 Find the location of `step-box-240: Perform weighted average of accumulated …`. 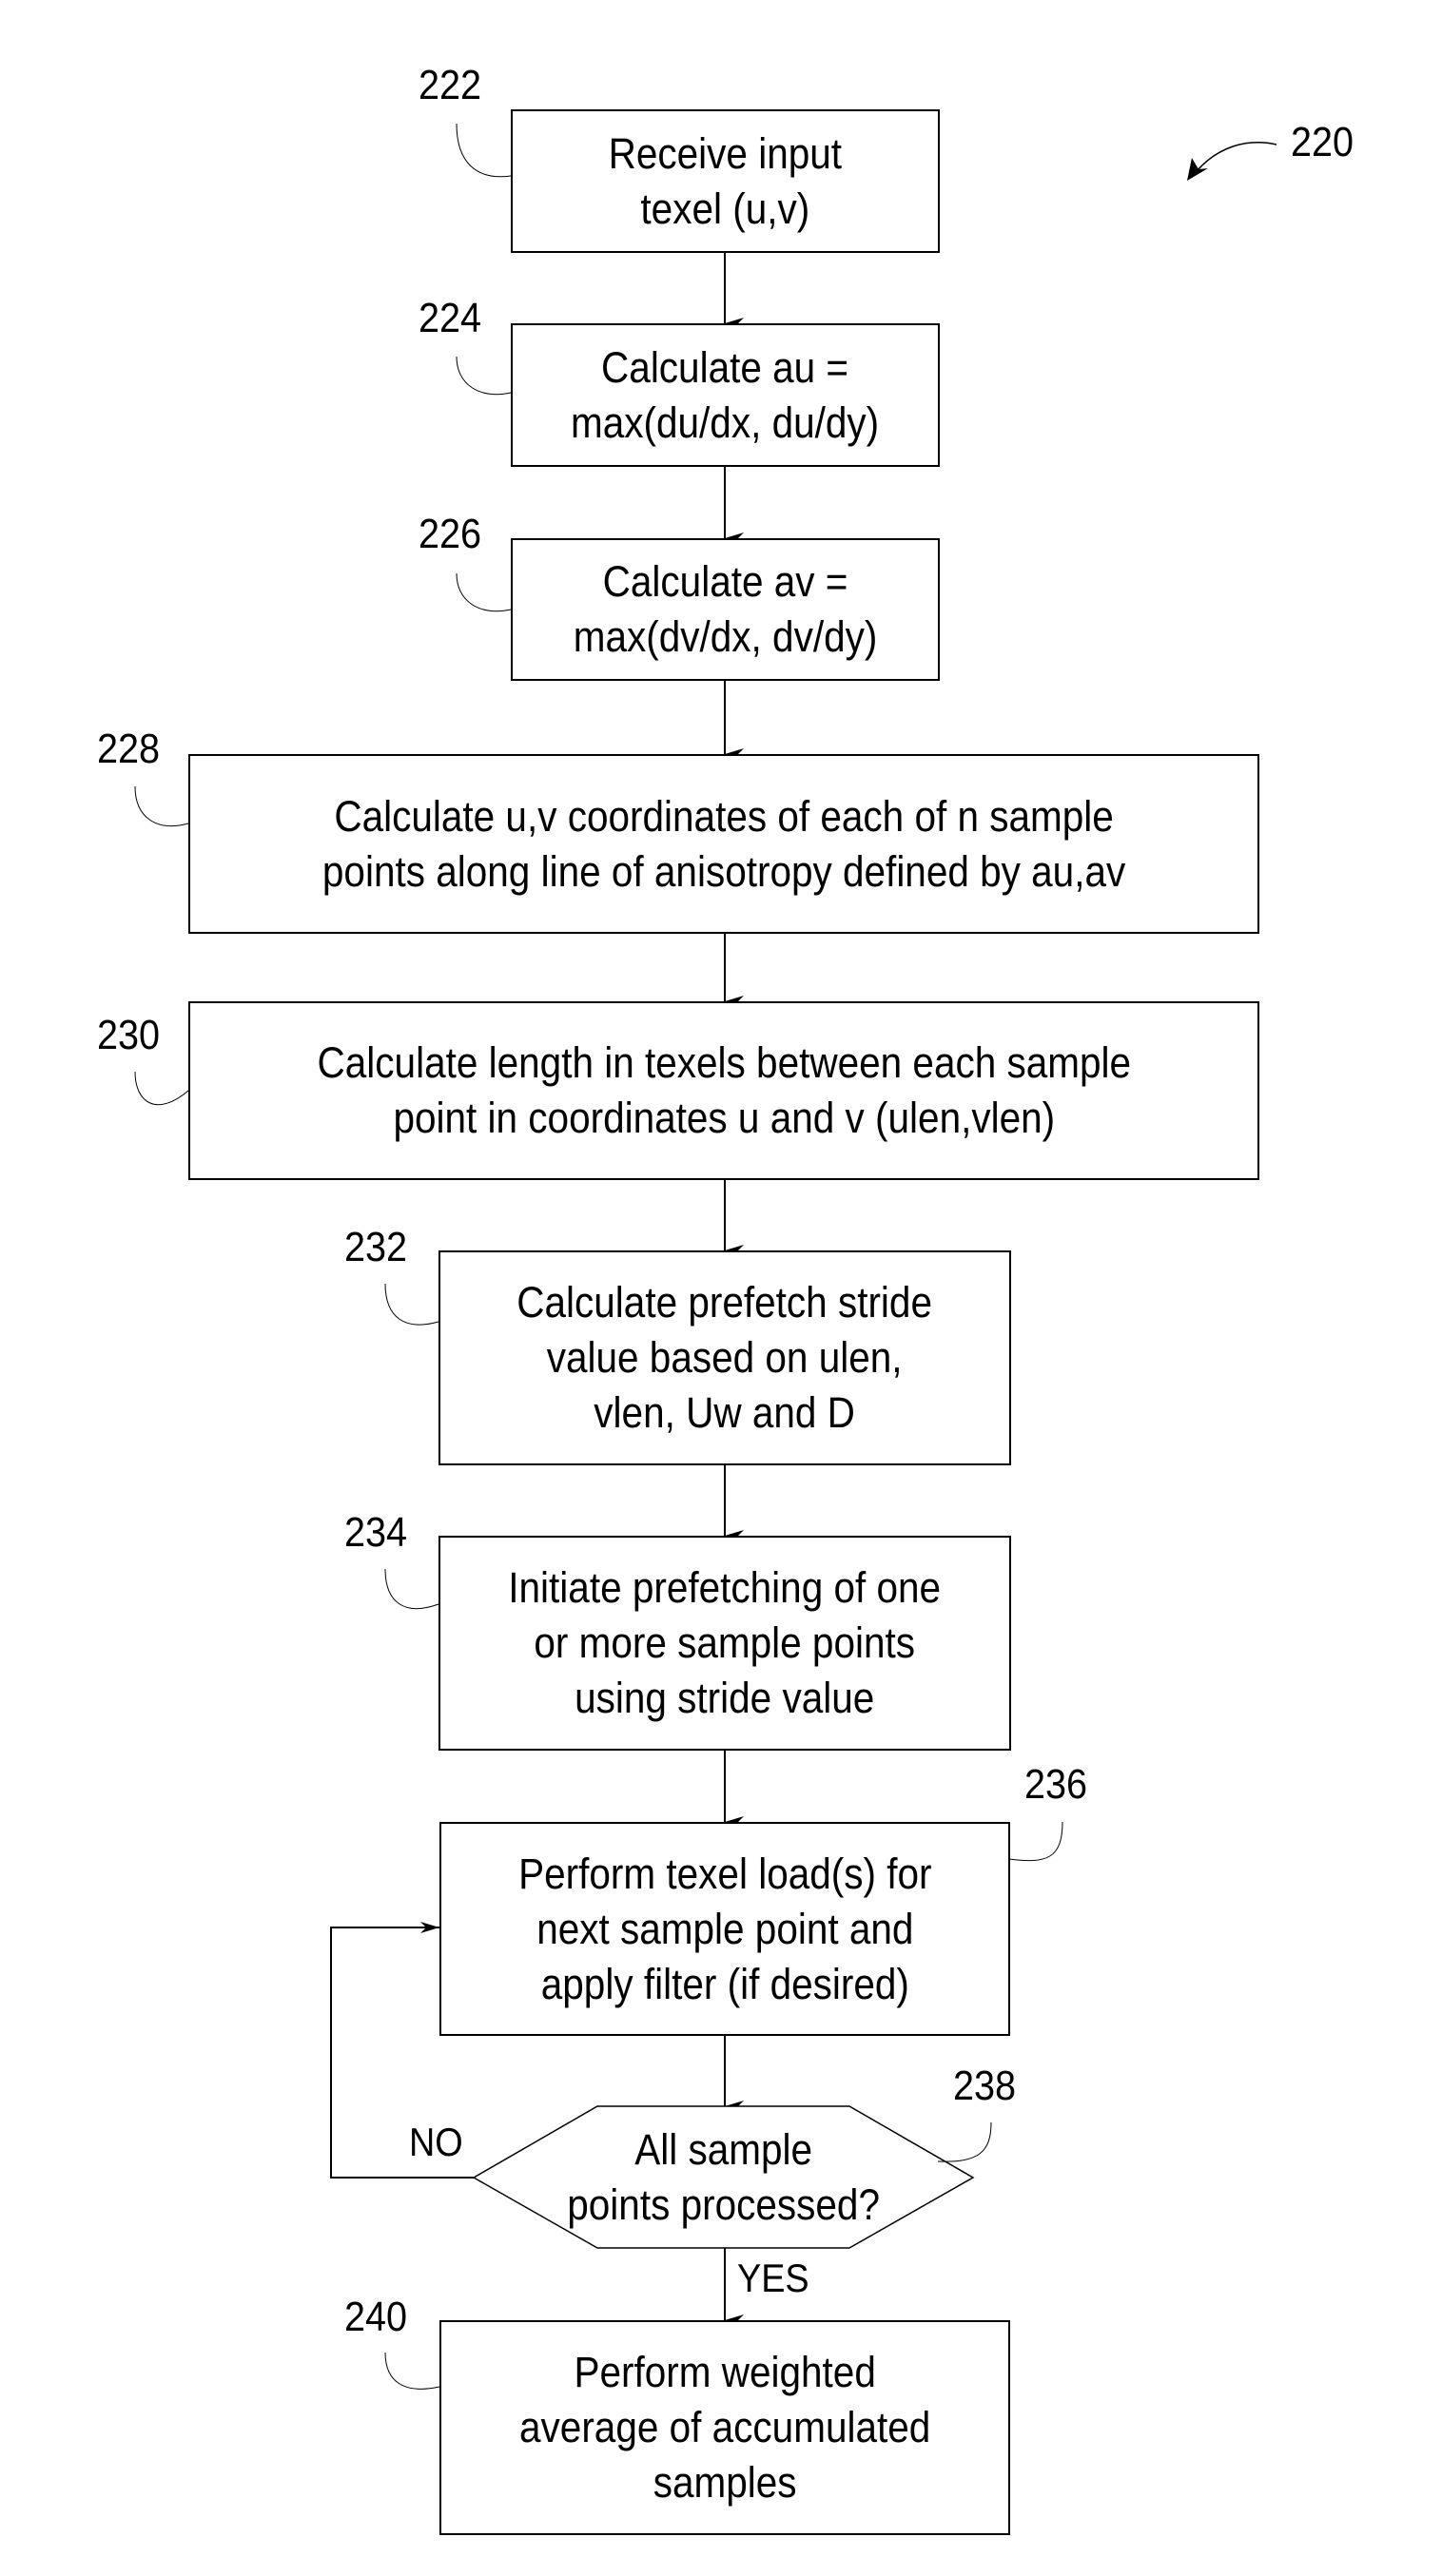

step-box-240: Perform weighted average of accumulated … is located at coordinates (724, 2427).